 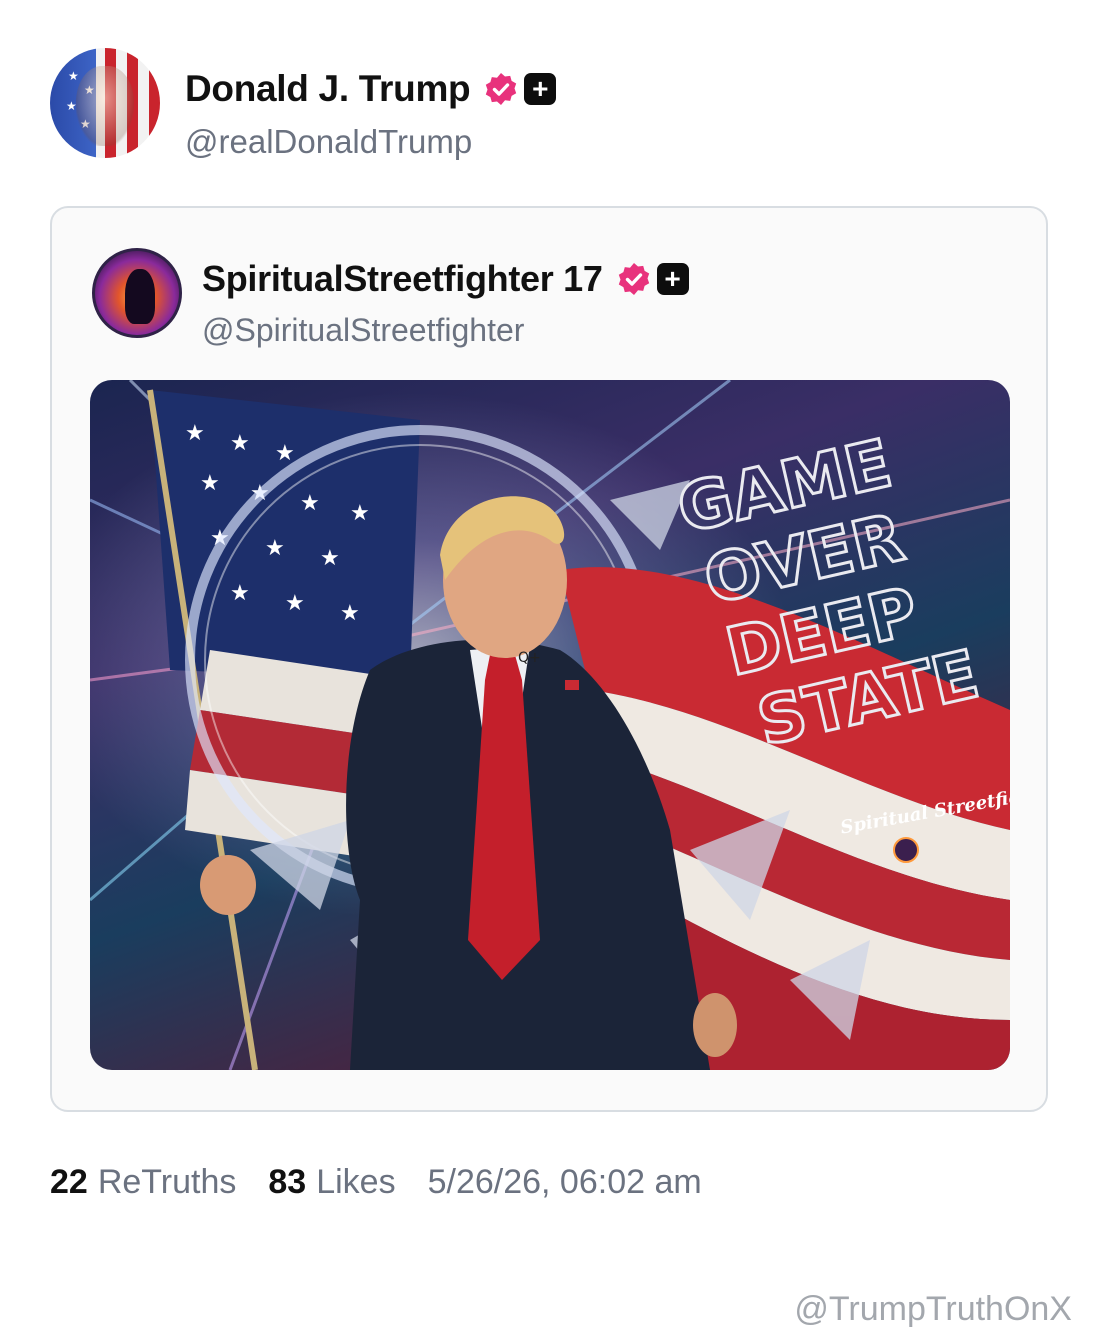 I want to click on likes-count: 83, so click(x=287, y=1182).